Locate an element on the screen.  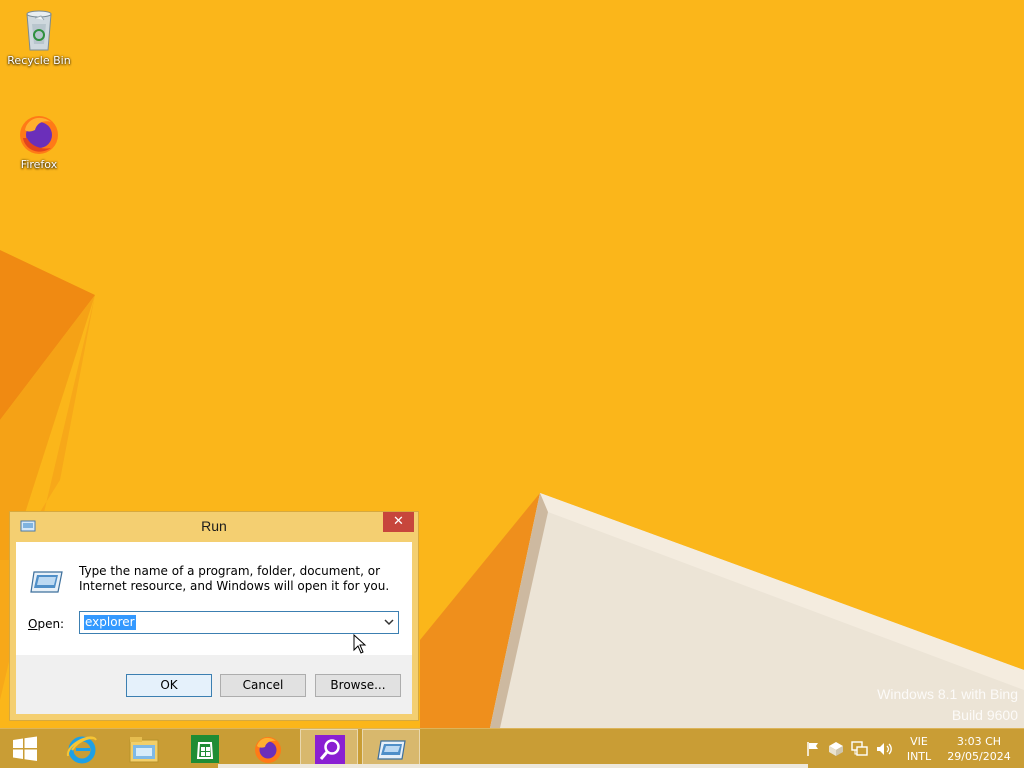
internet-explorer-icon is located at coordinates (81, 750).